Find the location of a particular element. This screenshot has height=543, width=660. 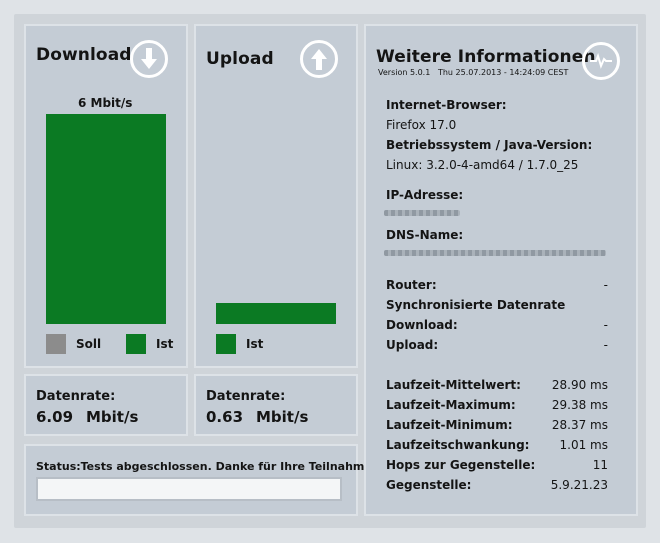

jitter-label: Laufzeitschwankung: is located at coordinates (458, 445).